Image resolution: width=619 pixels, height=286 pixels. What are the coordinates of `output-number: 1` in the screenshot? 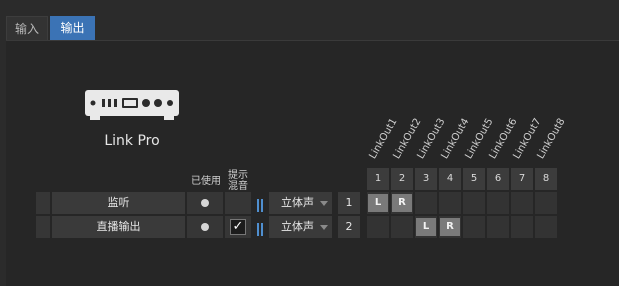 It's located at (378, 179).